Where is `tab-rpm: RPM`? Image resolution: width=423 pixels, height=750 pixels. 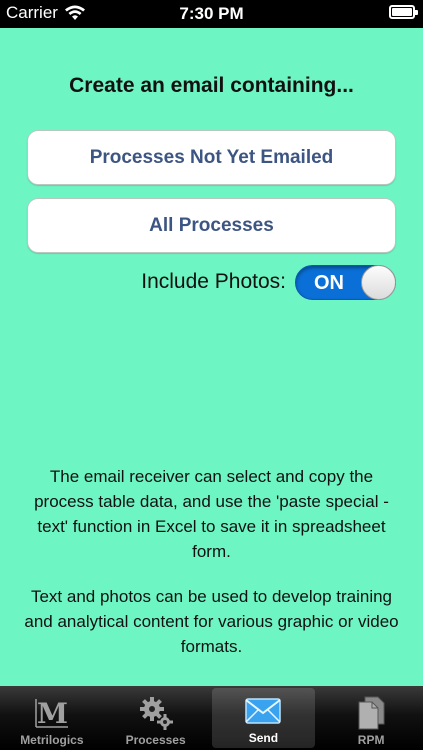 tab-rpm: RPM is located at coordinates (371, 718).